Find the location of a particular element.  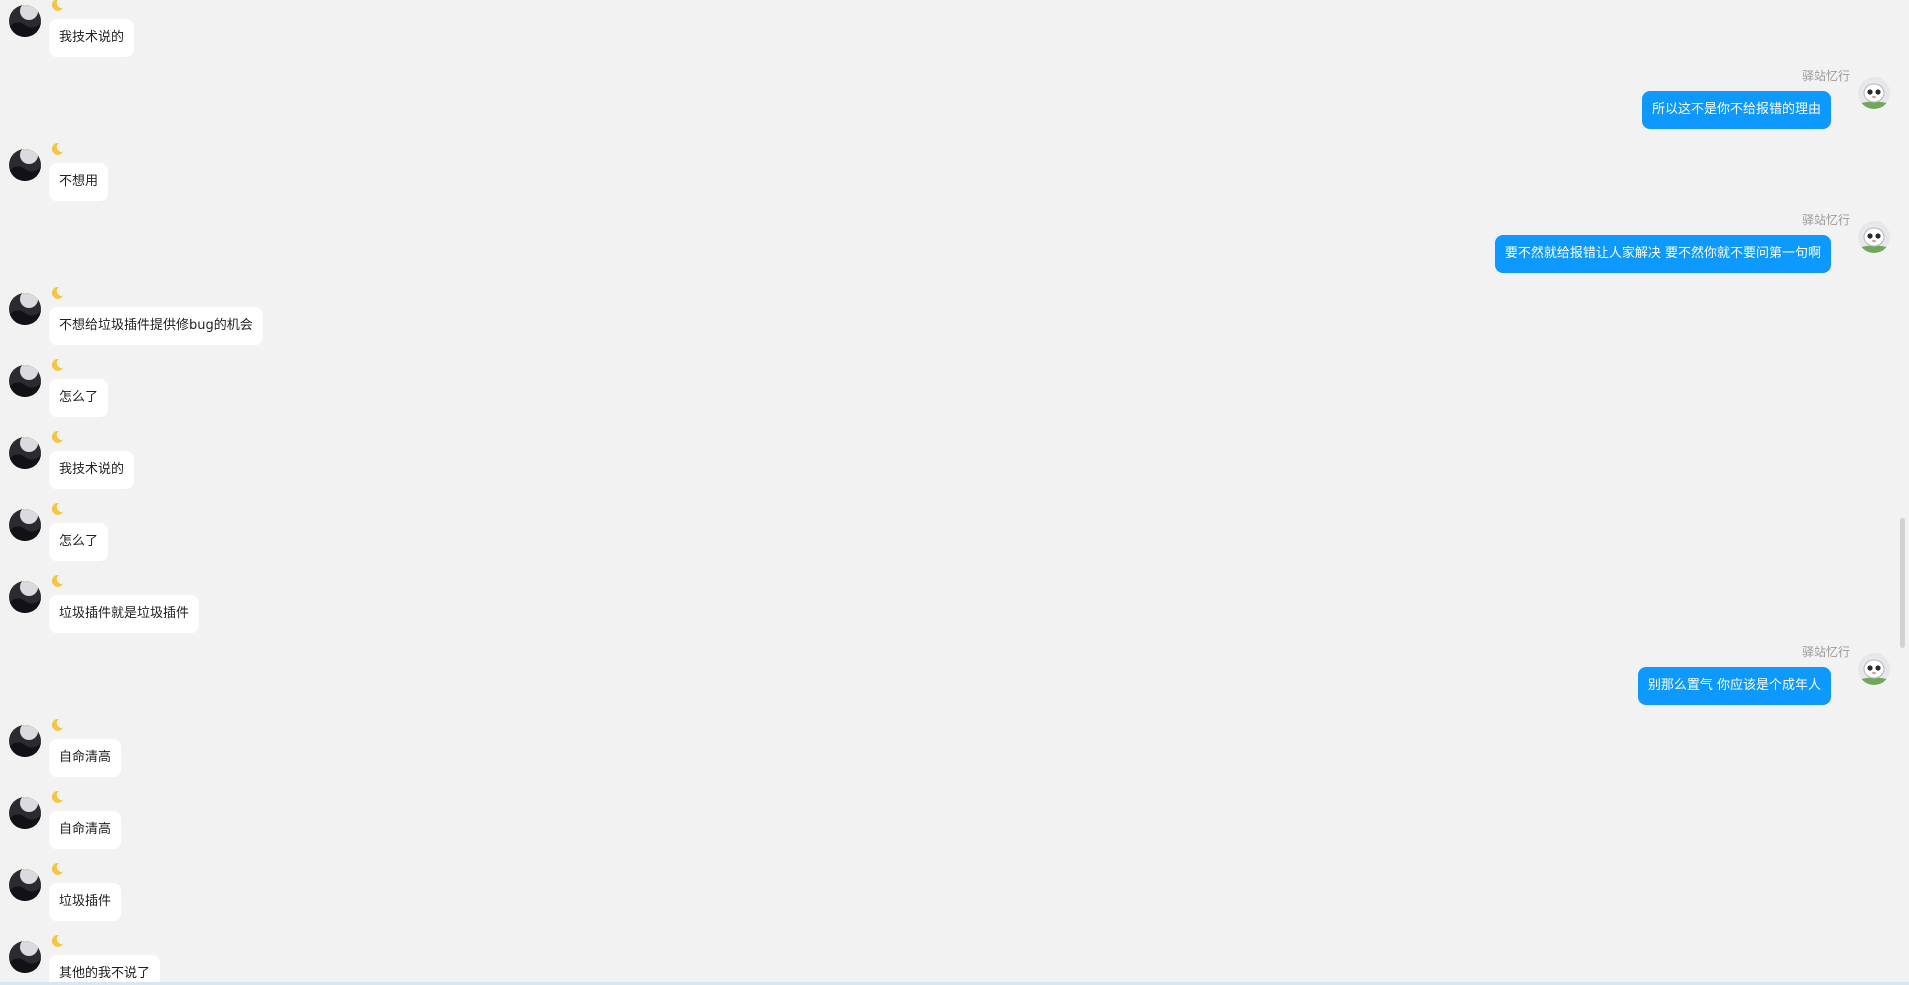

message-bubble: 所以这不是你不给报错的理由 is located at coordinates (1736, 110).